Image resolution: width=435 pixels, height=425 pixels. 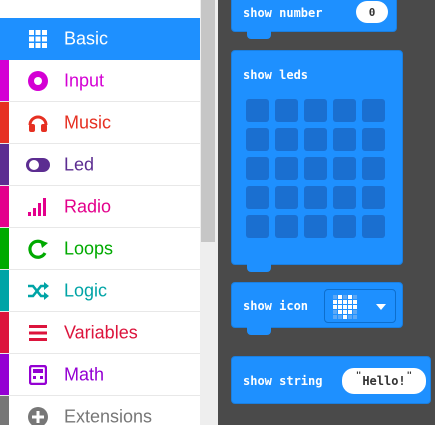 I want to click on category-led: Led, so click(x=100, y=165).